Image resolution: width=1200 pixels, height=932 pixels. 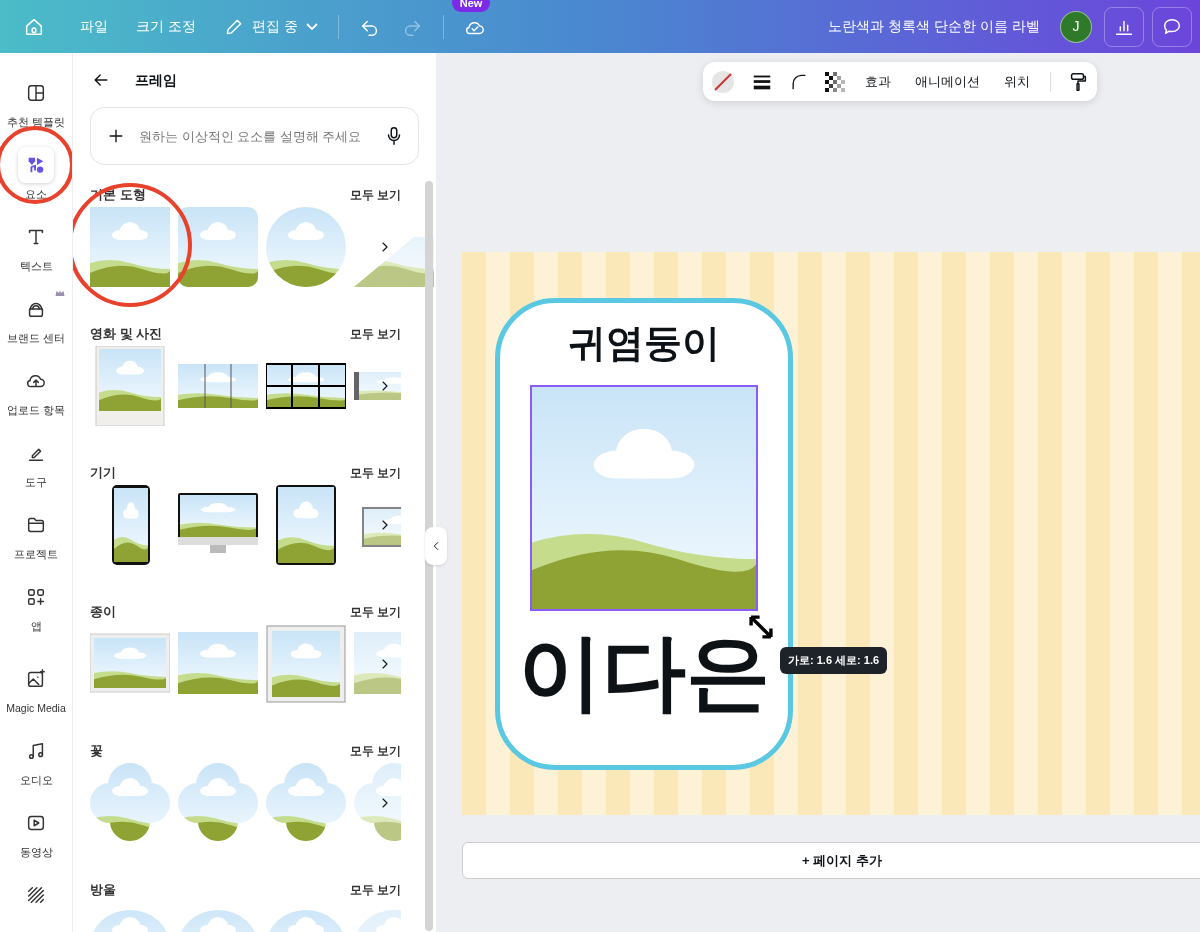 I want to click on scrollbar, so click(x=429, y=556).